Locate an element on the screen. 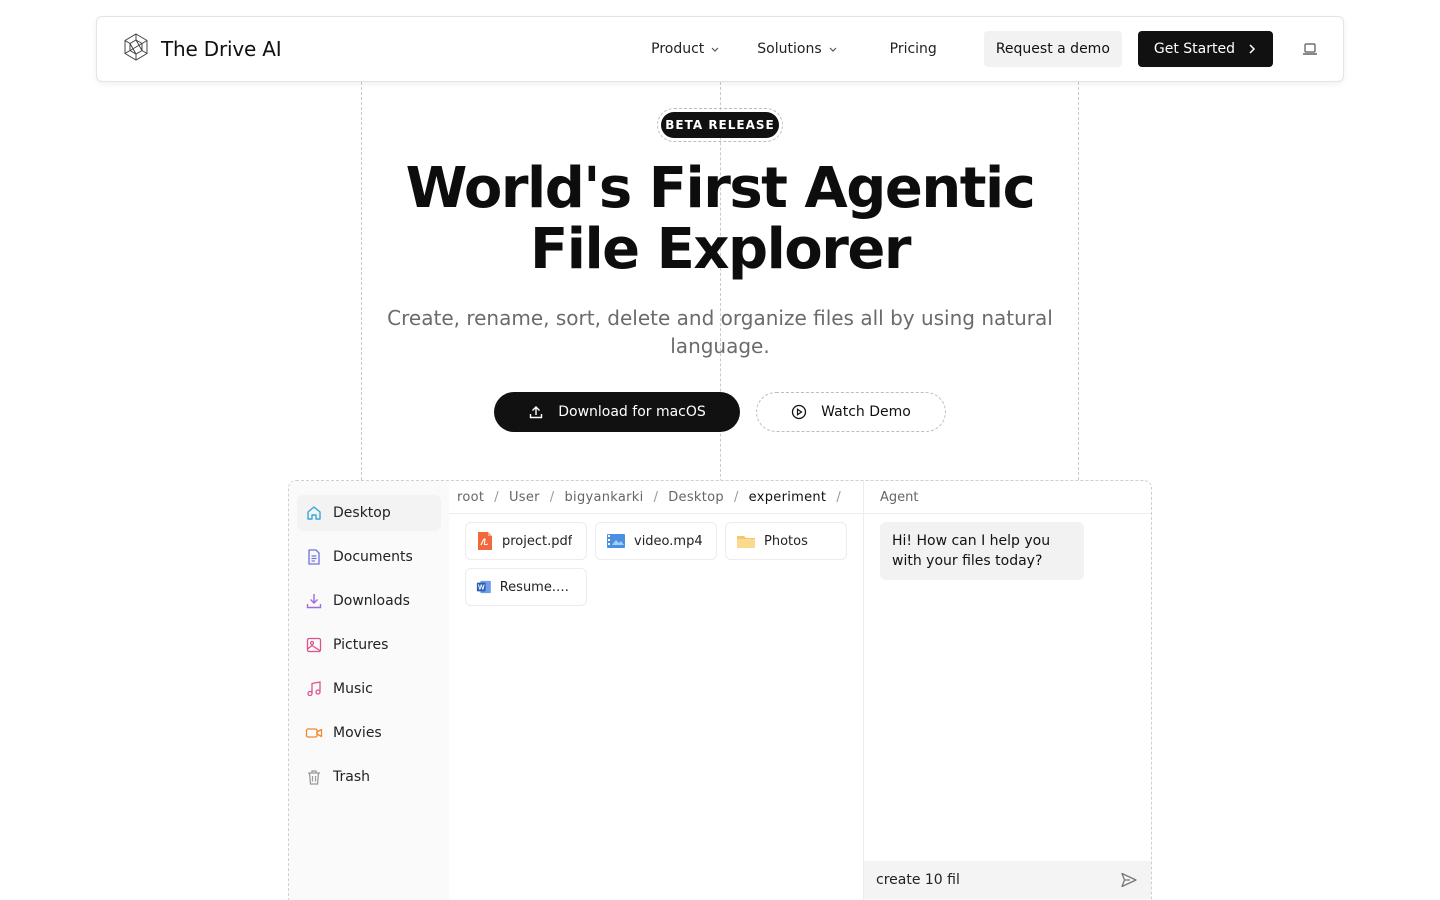 The height and width of the screenshot is (900, 1440). video-icon is located at coordinates (314, 733).